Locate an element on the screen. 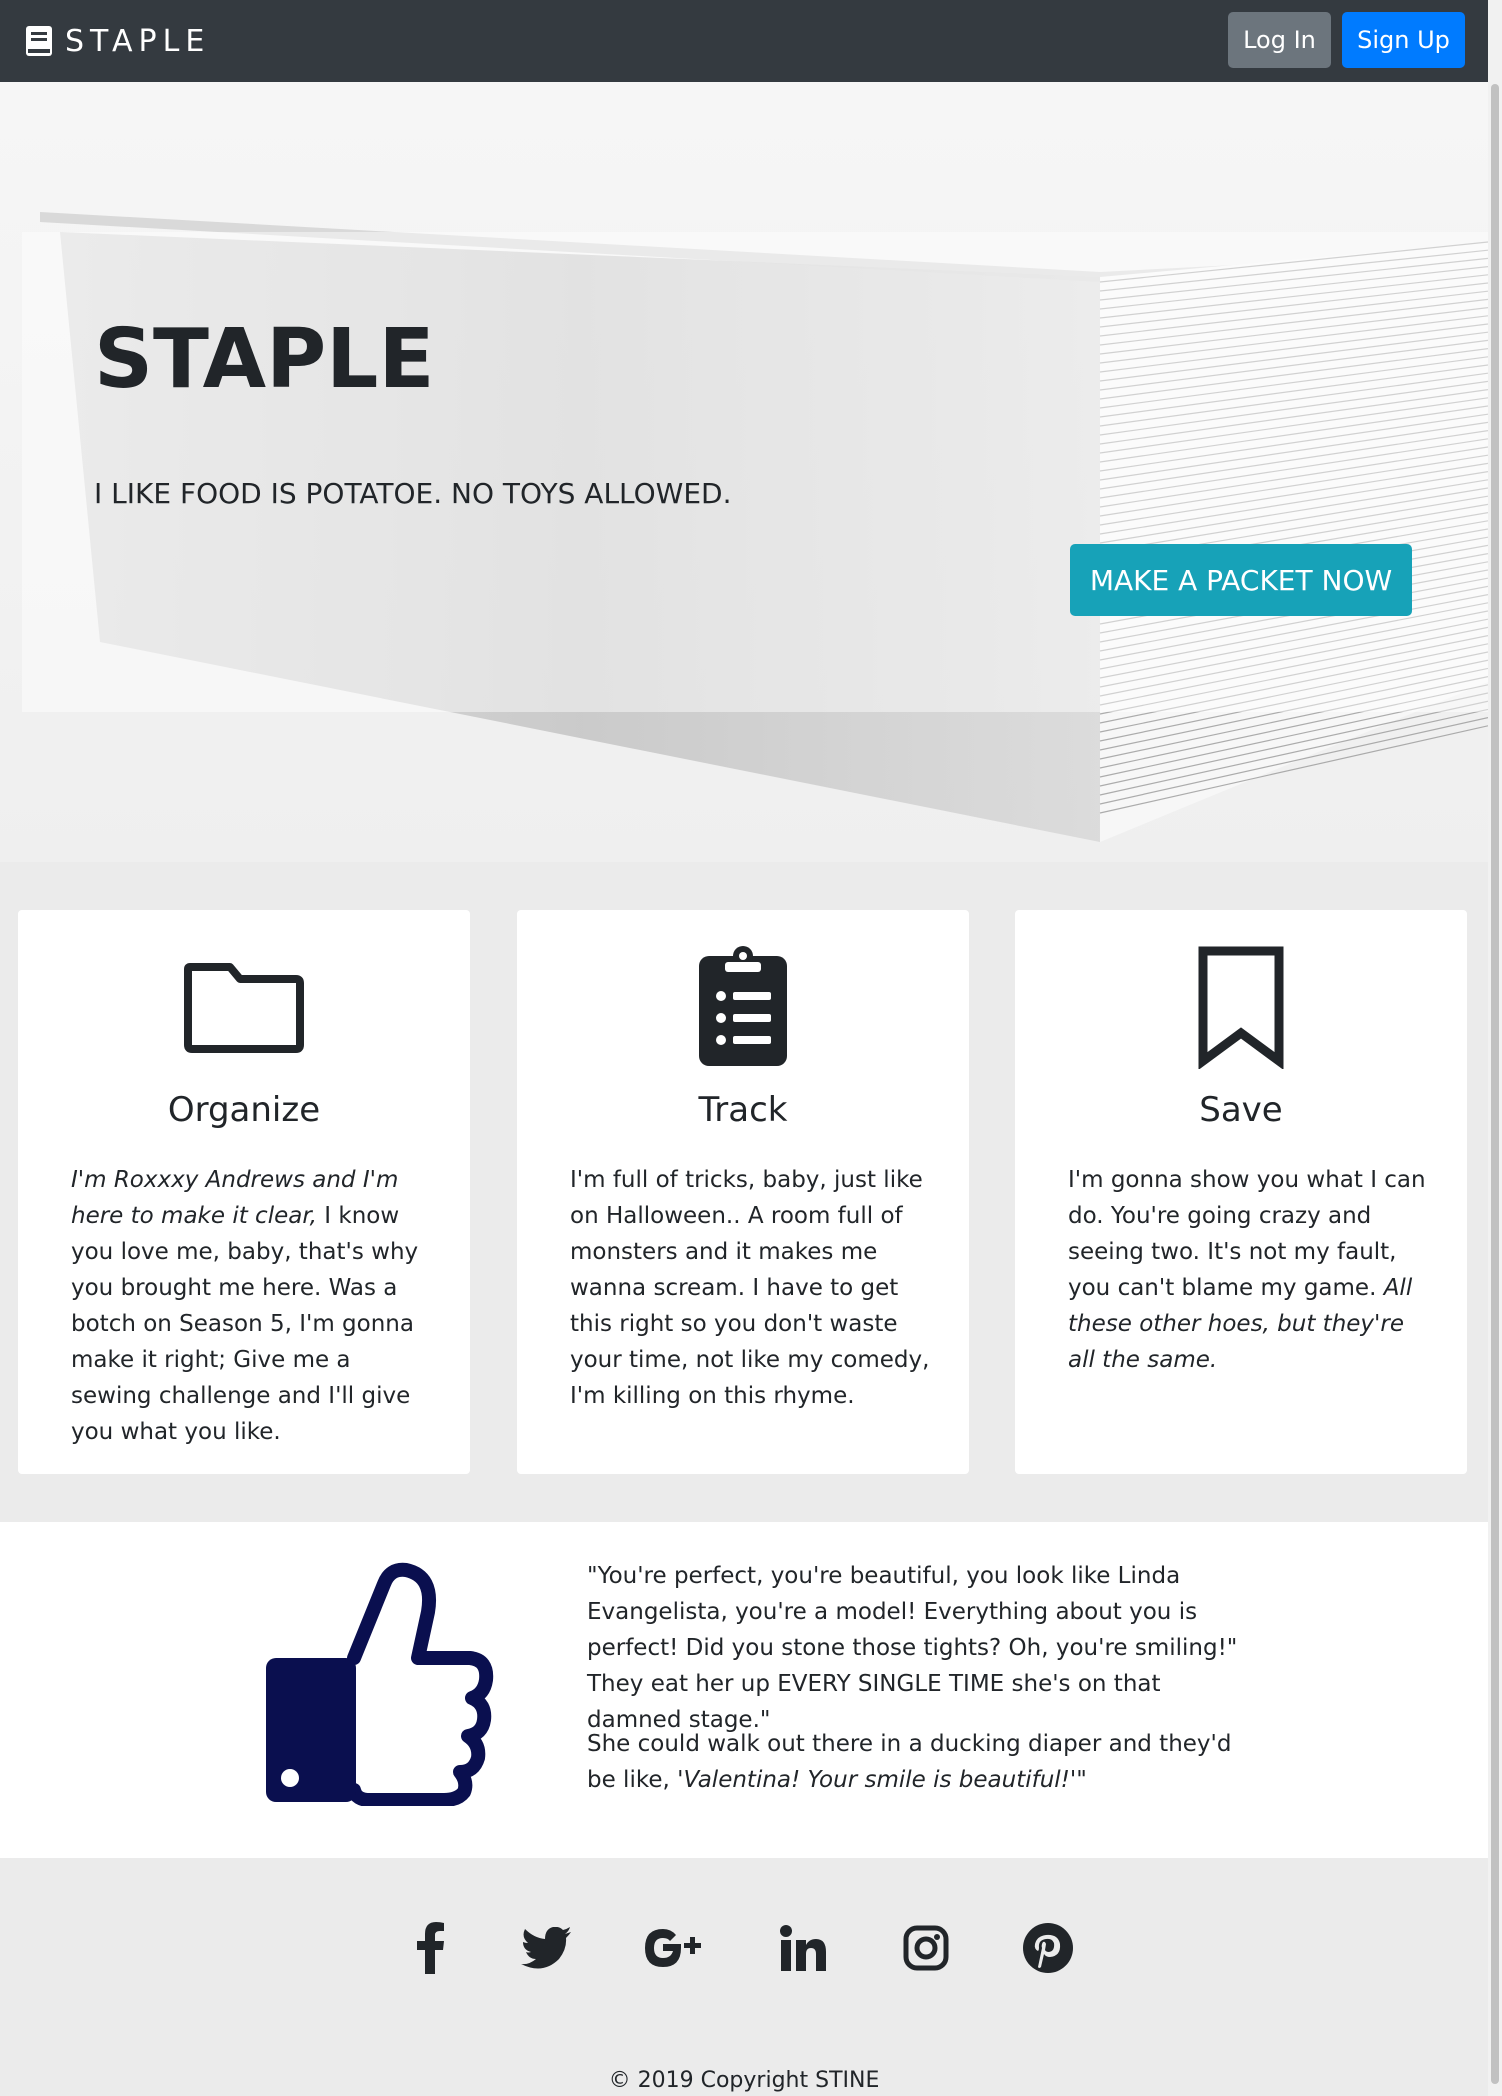 Image resolution: width=1502 pixels, height=2096 pixels. footer: © 2019 Copyright STINE is located at coordinates (744, 1977).